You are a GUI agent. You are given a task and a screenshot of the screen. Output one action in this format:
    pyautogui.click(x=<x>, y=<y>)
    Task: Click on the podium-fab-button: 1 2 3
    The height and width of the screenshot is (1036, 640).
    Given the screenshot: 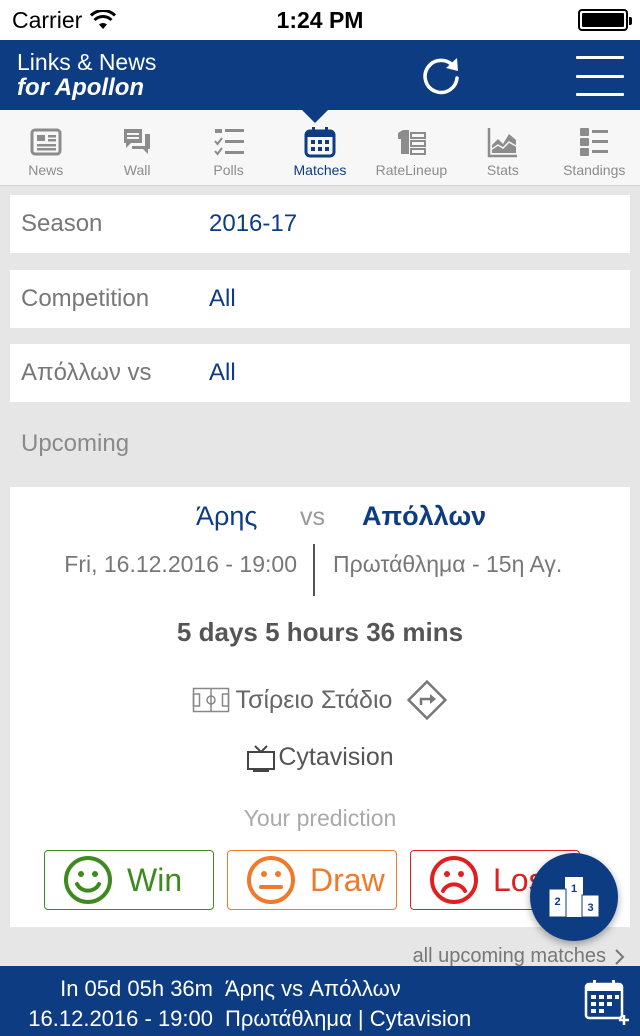 What is the action you would take?
    pyautogui.click(x=574, y=897)
    